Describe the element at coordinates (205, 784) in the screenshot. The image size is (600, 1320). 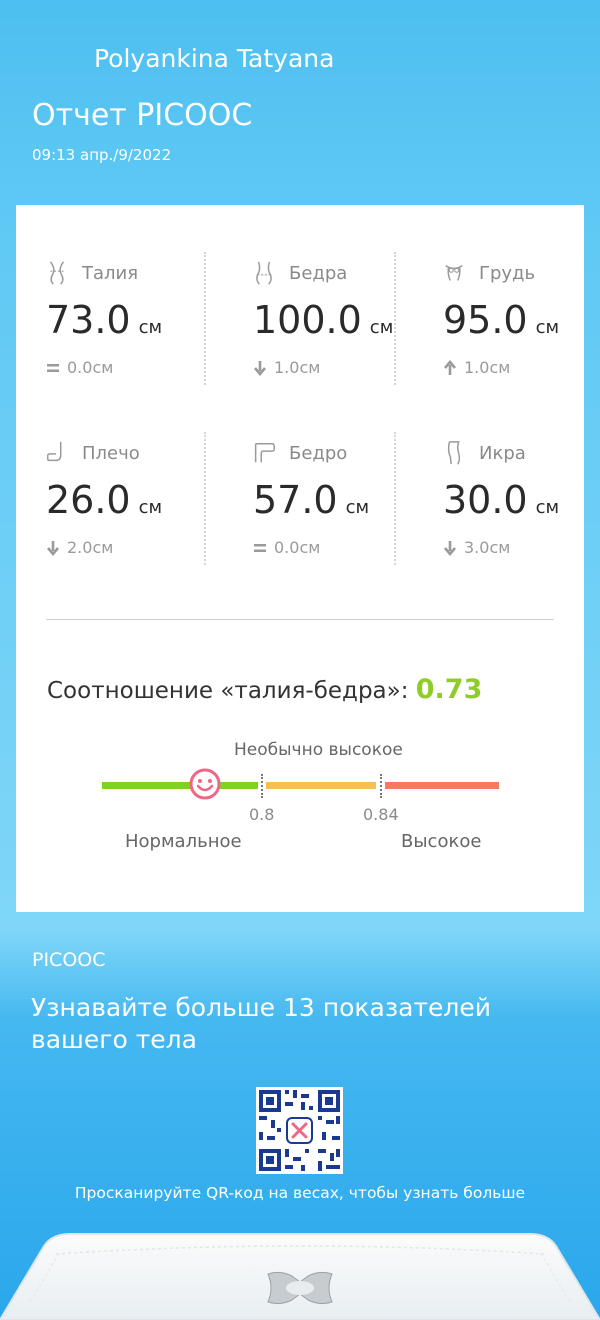
I see `smiley-marker-icon` at that location.